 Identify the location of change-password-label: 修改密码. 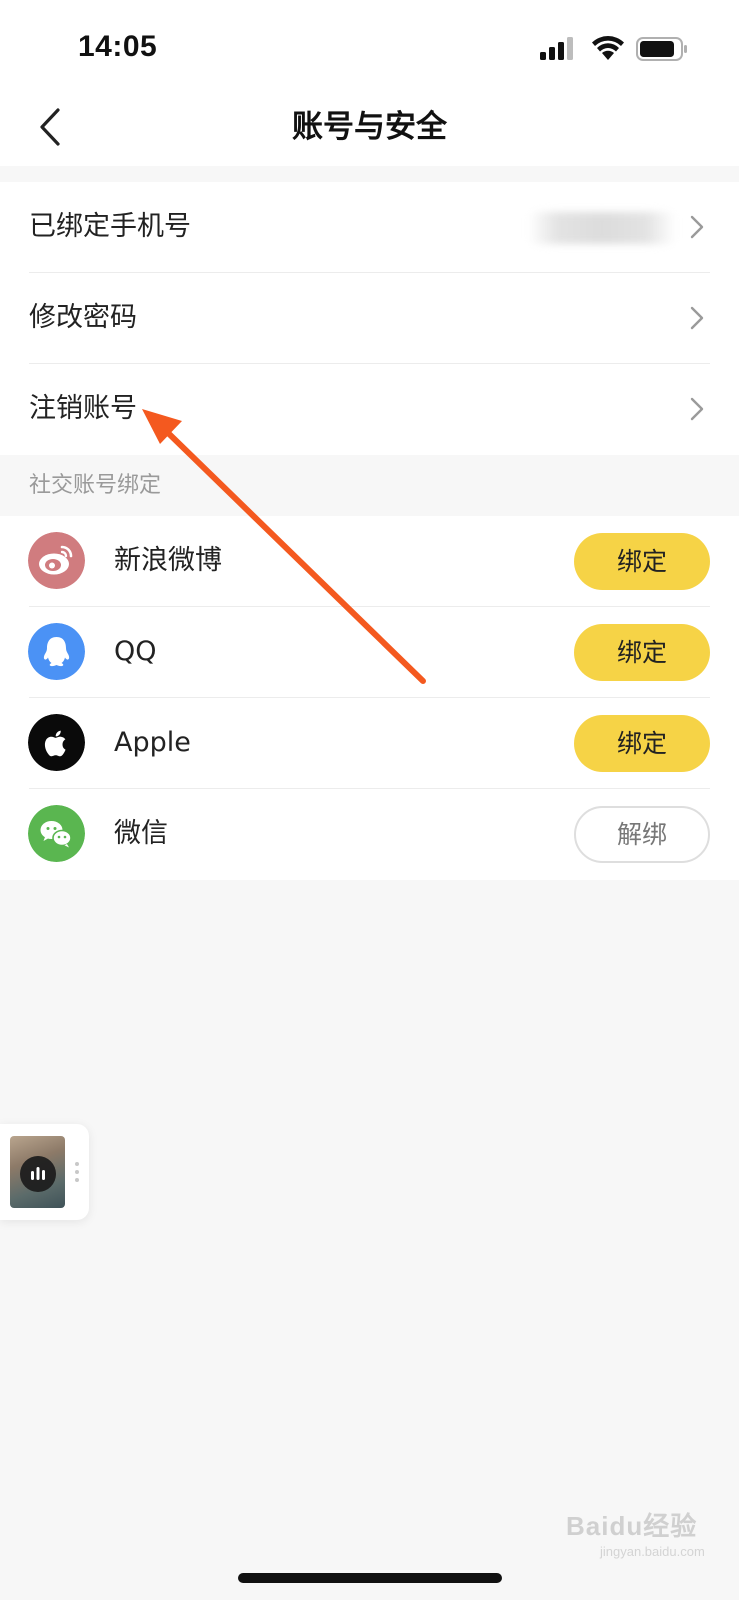
(83, 317).